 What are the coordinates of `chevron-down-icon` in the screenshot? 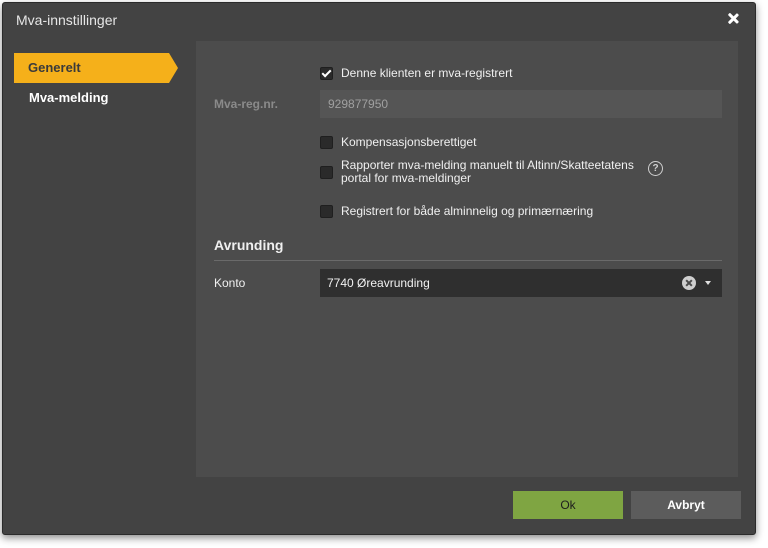 It's located at (708, 283).